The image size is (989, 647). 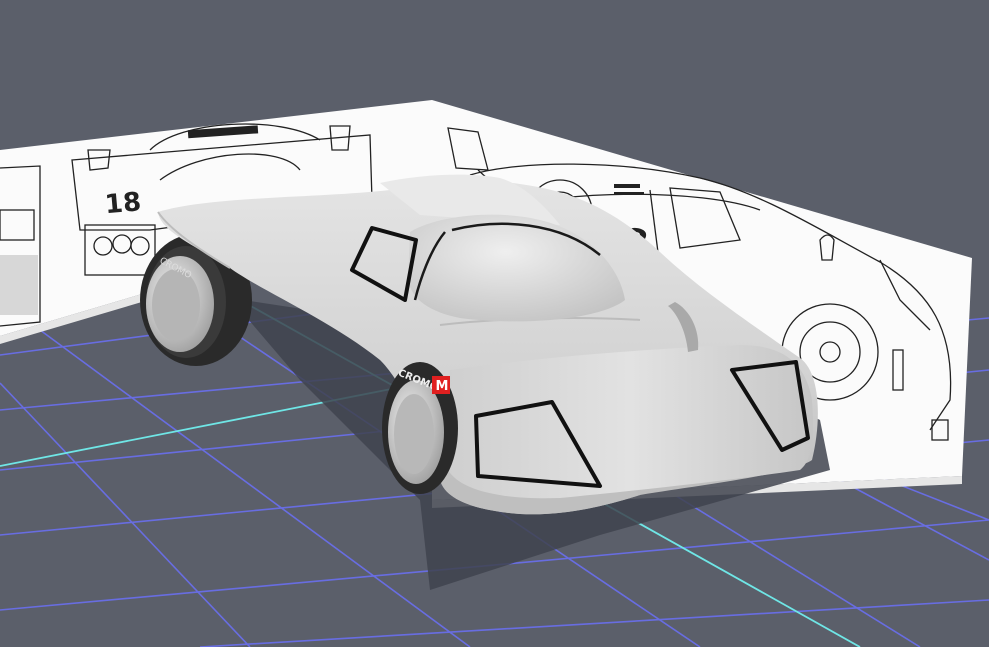 I want to click on blueprint-race-number-front: 18, so click(x=123, y=203).